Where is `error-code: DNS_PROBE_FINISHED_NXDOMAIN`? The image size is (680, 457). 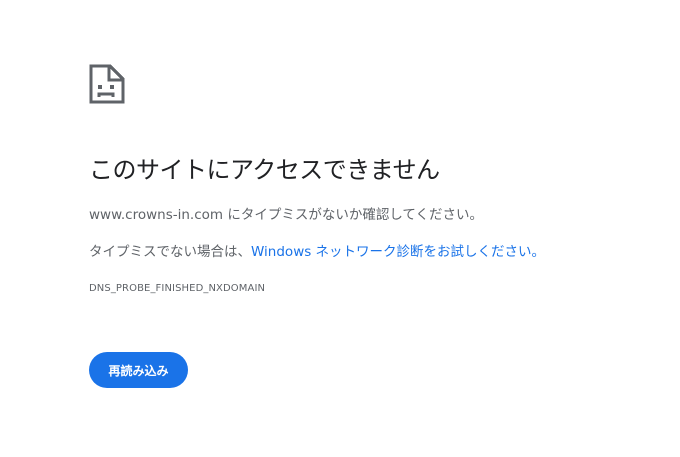 error-code: DNS_PROBE_FINISHED_NXDOMAIN is located at coordinates (177, 288).